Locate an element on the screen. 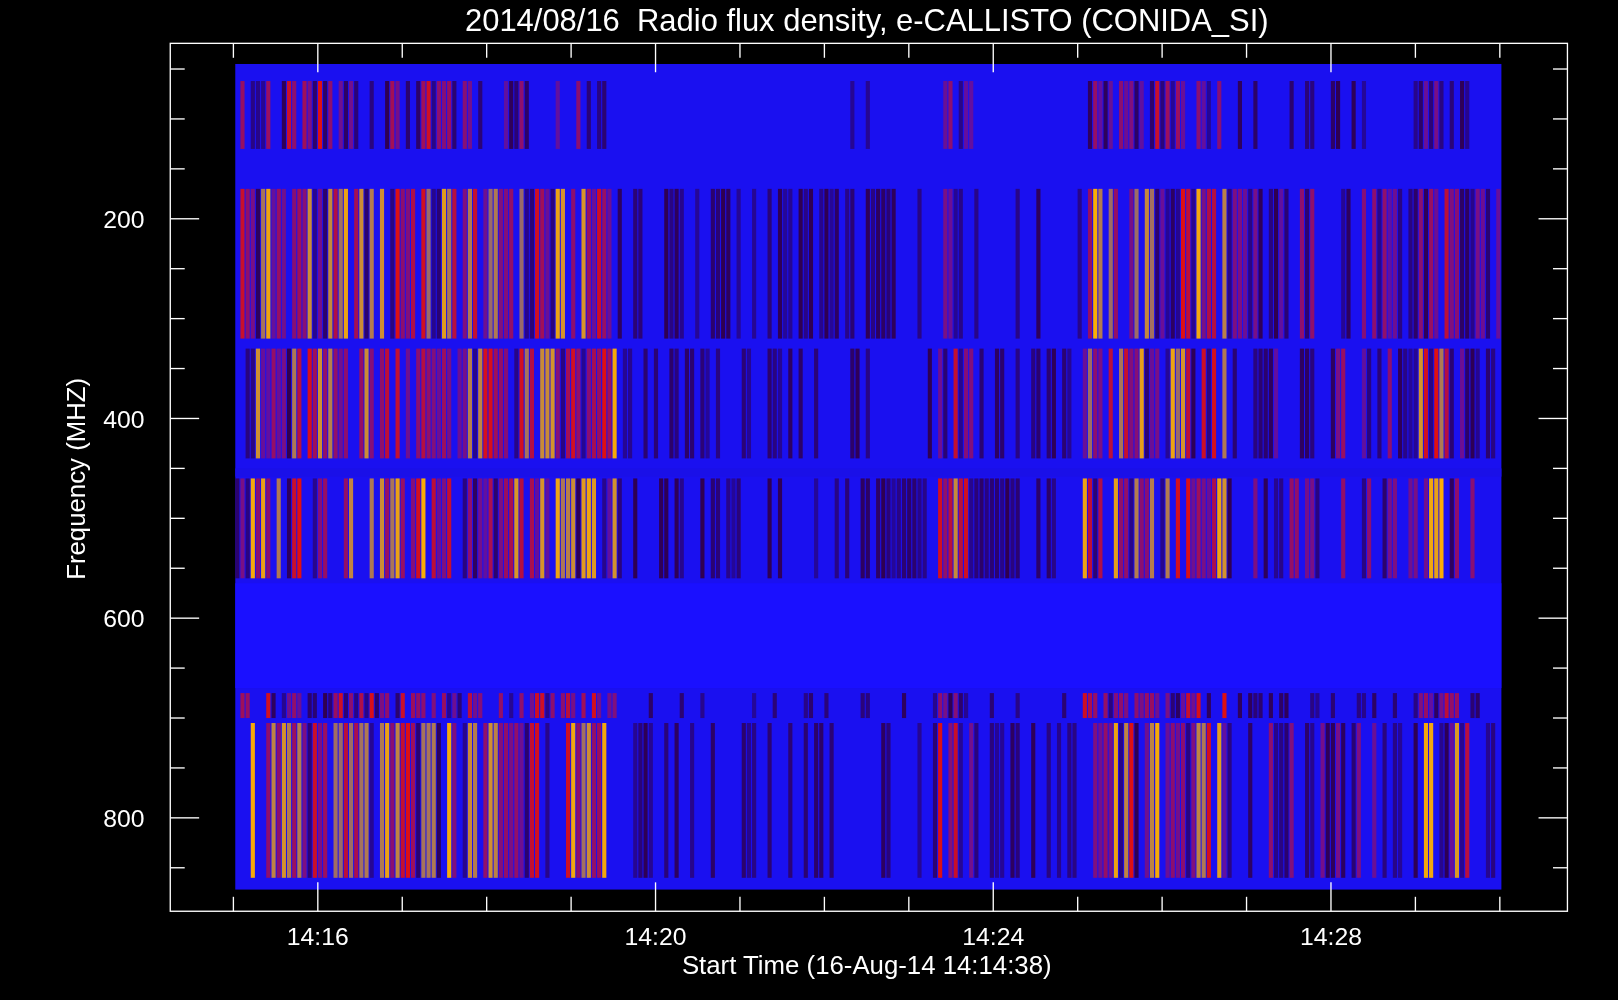 The height and width of the screenshot is (1000, 1618). axis-title: Frequency (MHZ) is located at coordinates (75, 478).